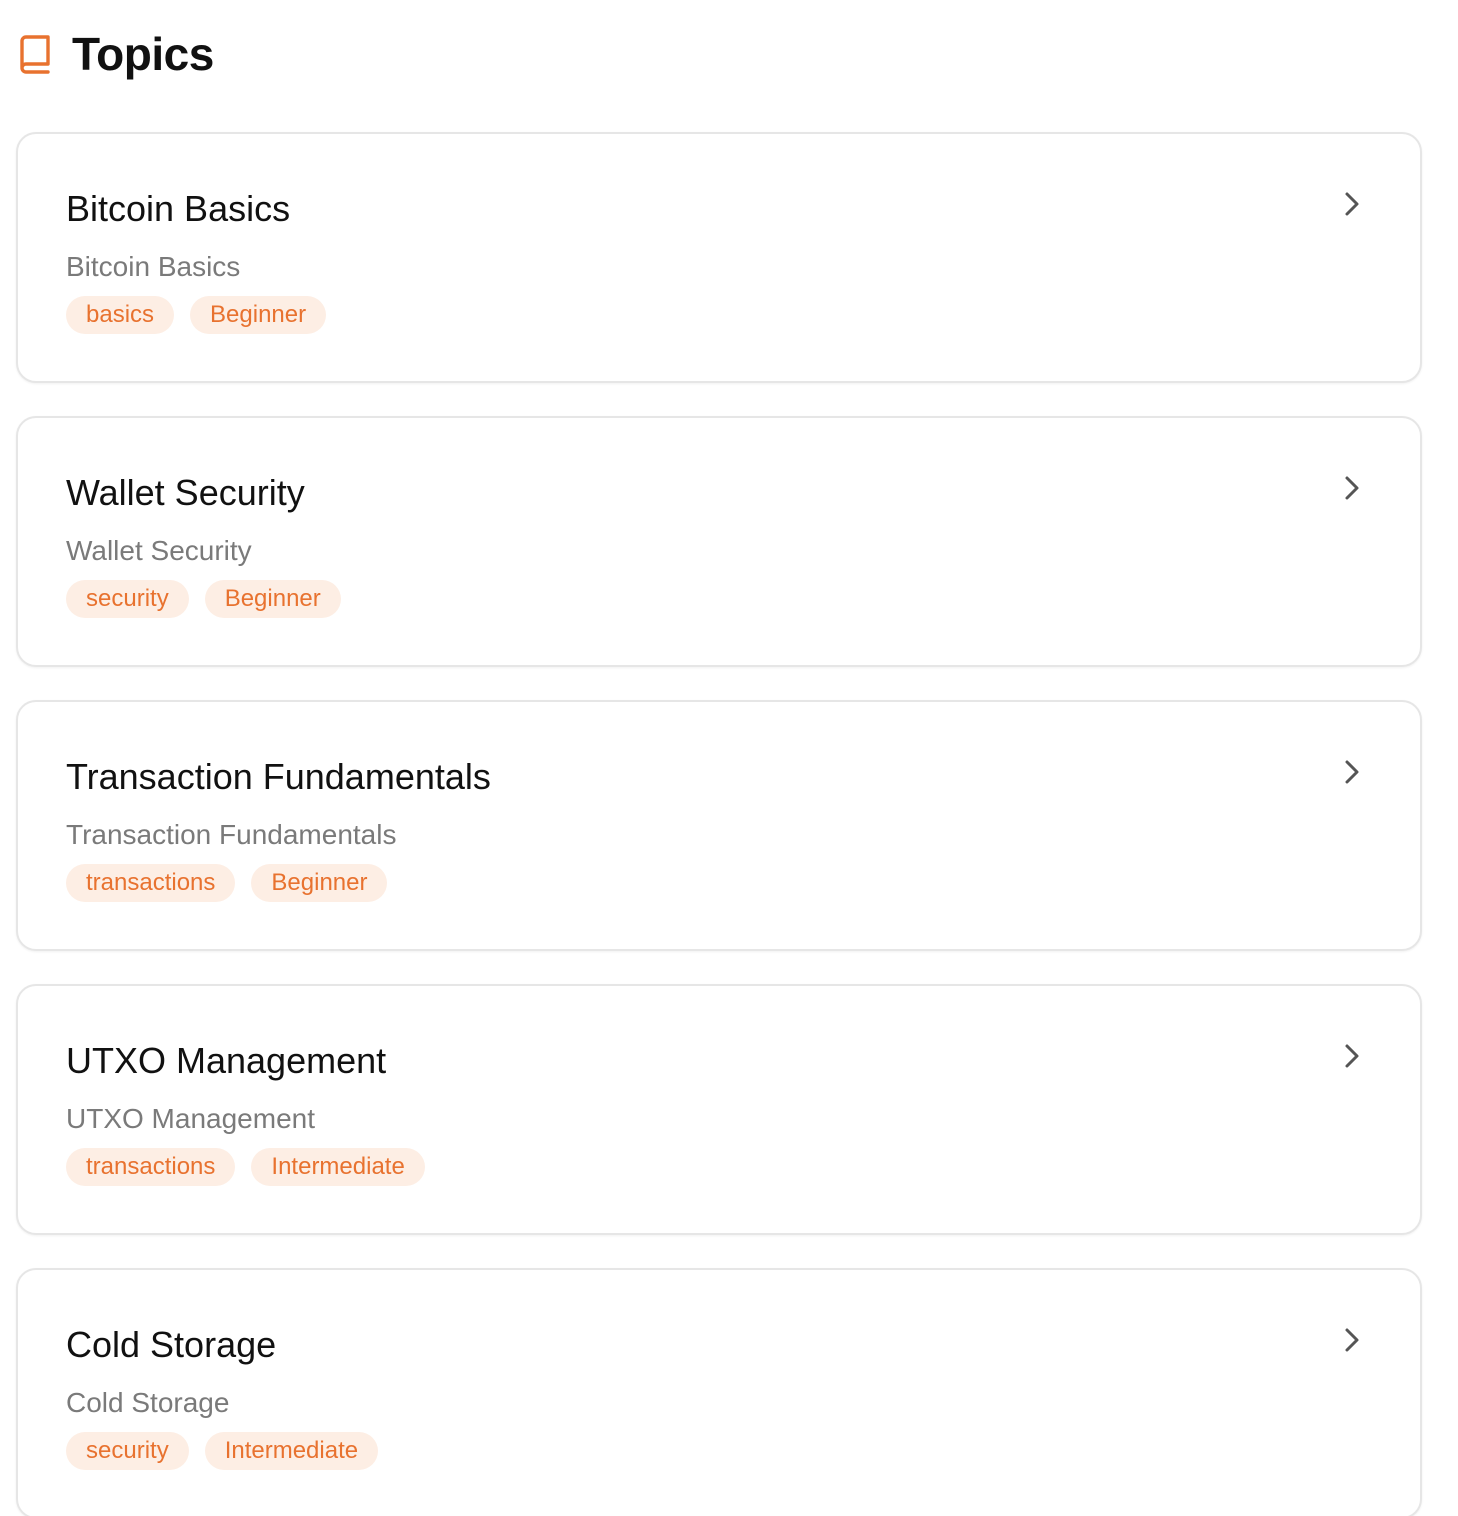  I want to click on category-tag: basics, so click(120, 315).